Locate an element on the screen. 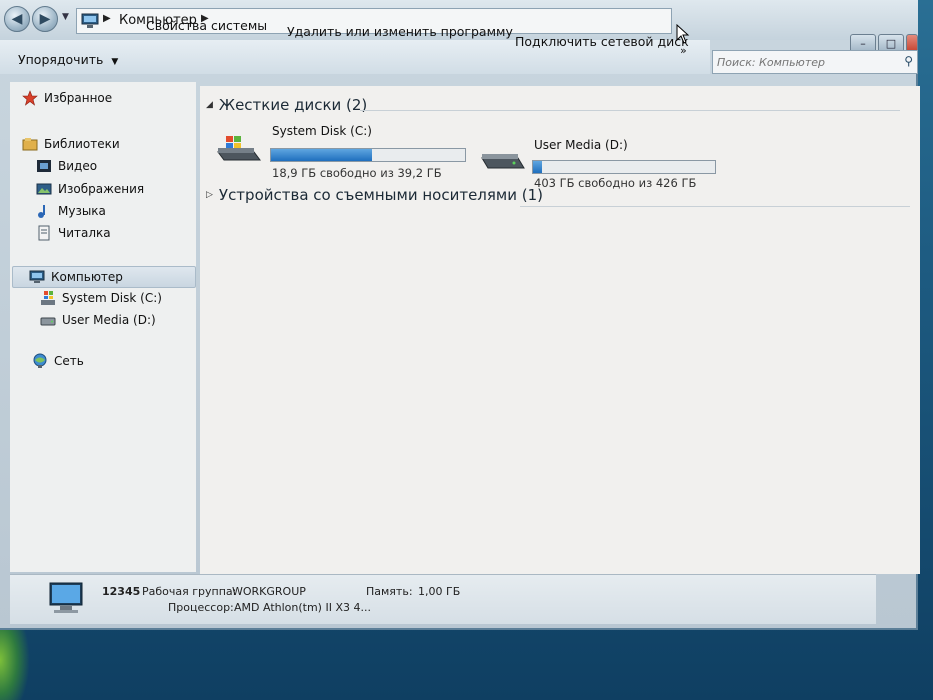 The height and width of the screenshot is (700, 933). recent-pages-dropdown-icon: ▼ is located at coordinates (65, 17).